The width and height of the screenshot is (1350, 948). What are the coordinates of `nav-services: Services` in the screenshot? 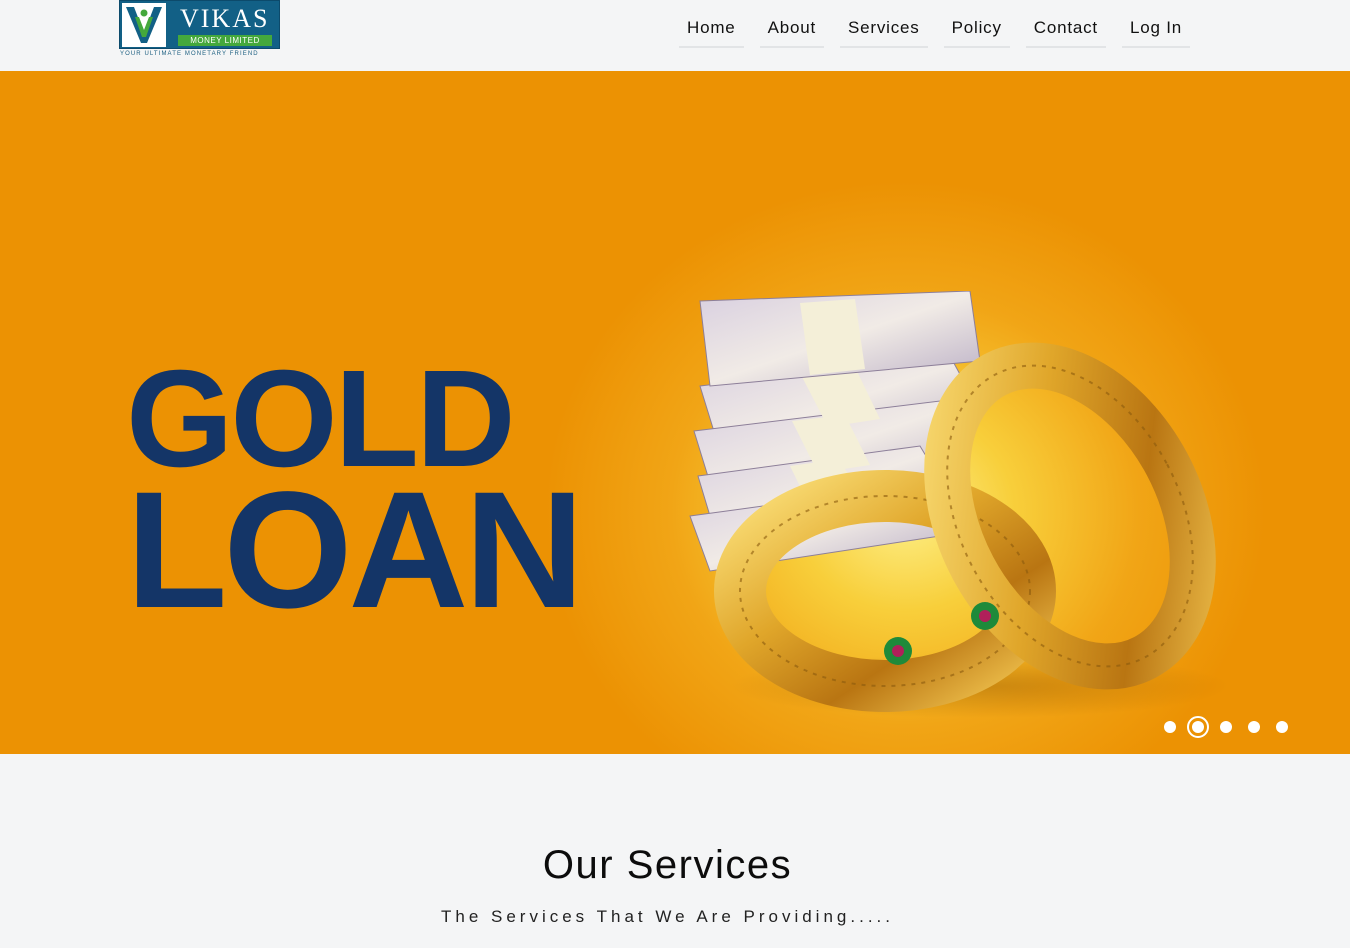 It's located at (884, 28).